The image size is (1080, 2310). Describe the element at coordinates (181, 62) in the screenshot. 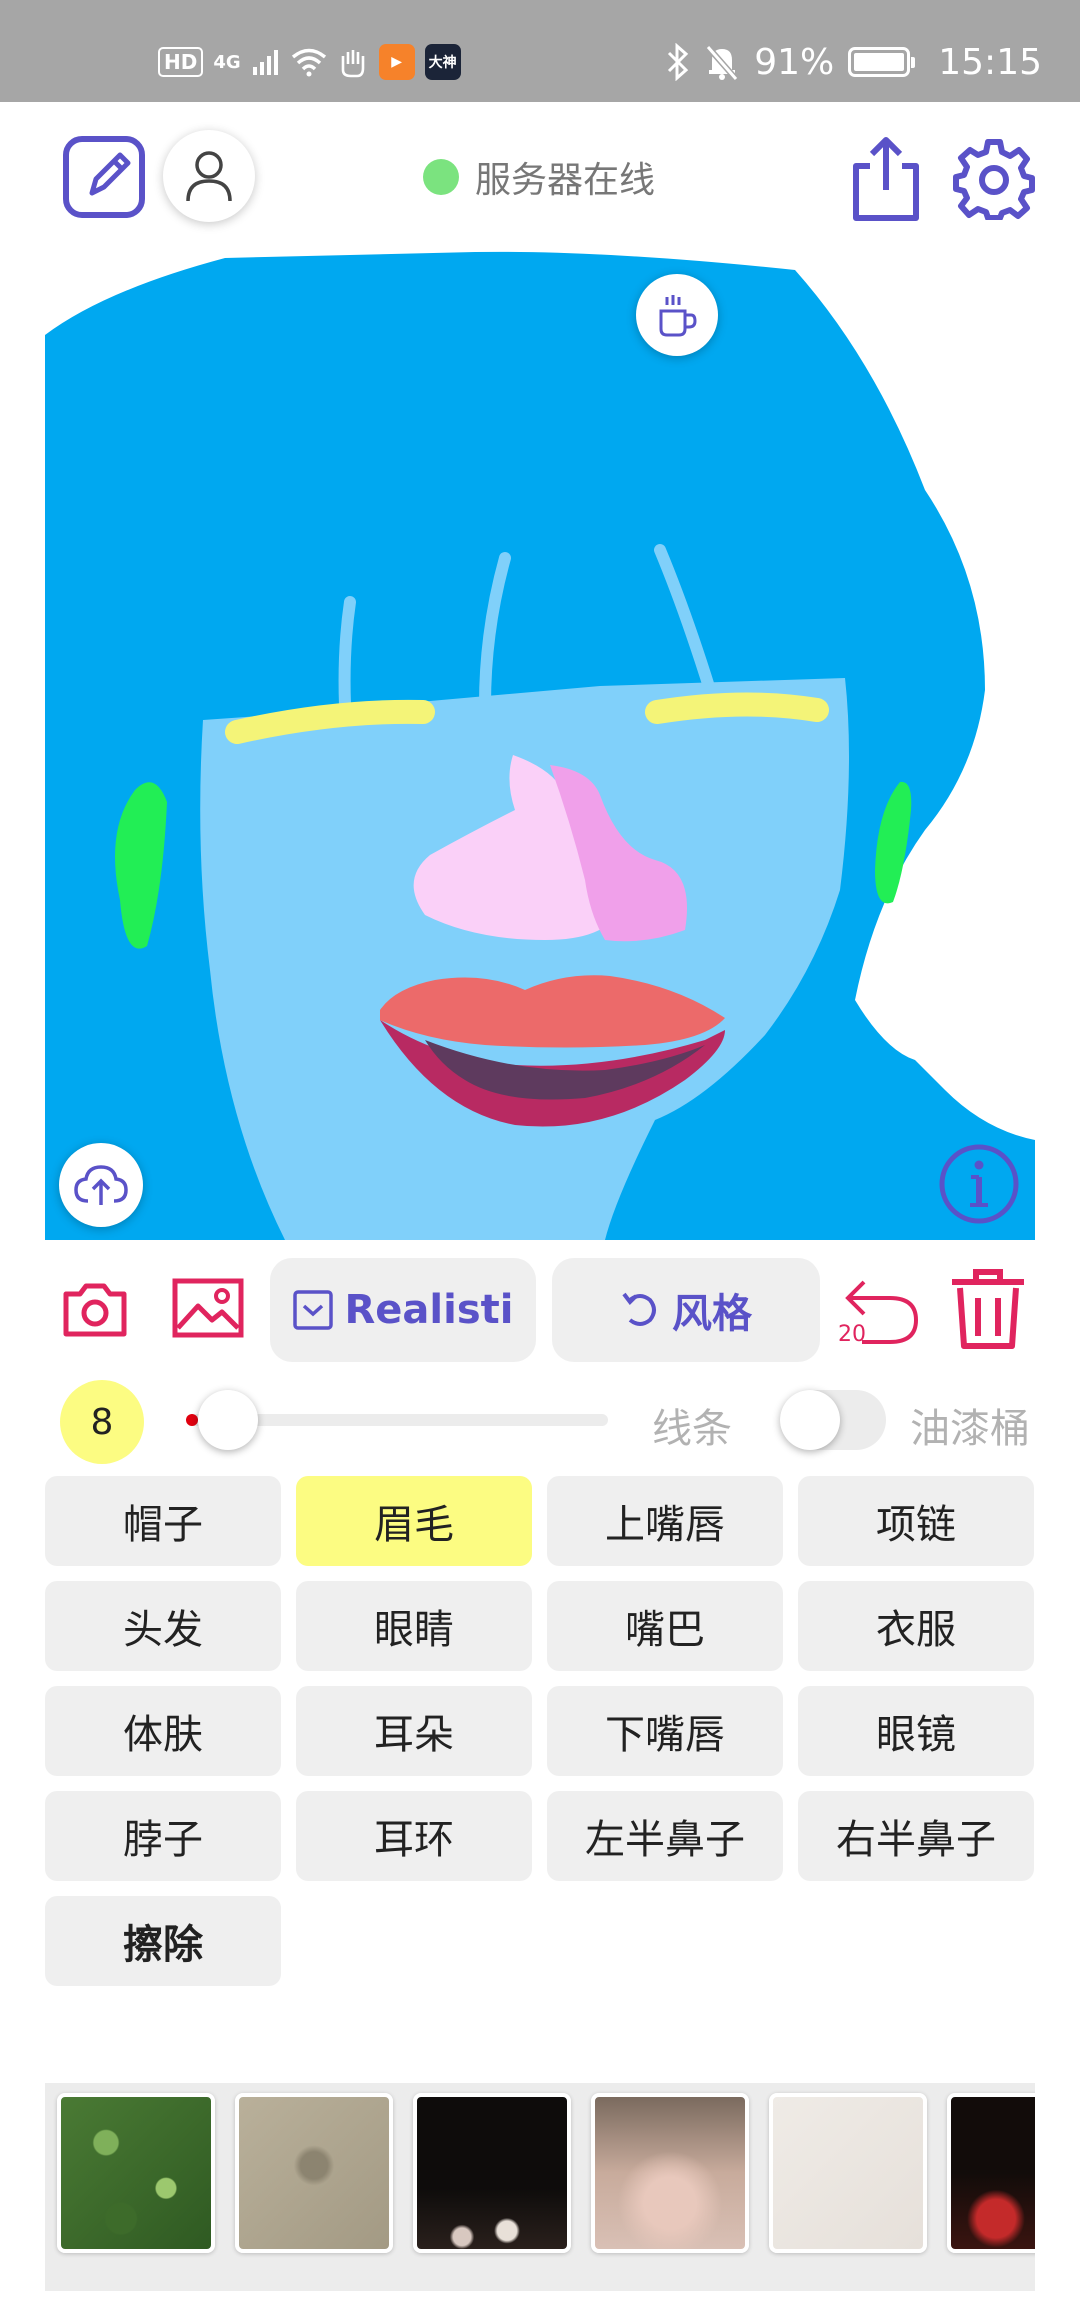

I see `hd-badge: HD` at that location.